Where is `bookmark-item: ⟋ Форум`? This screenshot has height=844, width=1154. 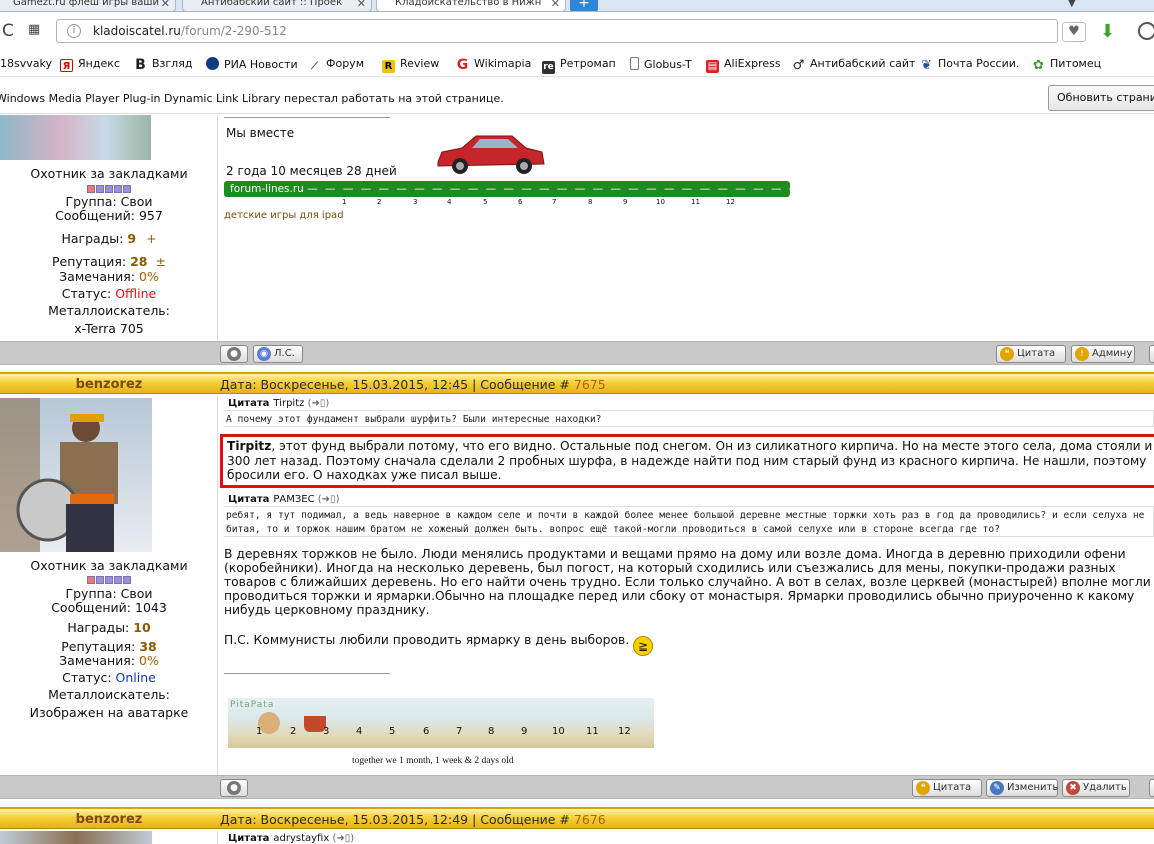
bookmark-item: ⟋ Форум is located at coordinates (336, 65).